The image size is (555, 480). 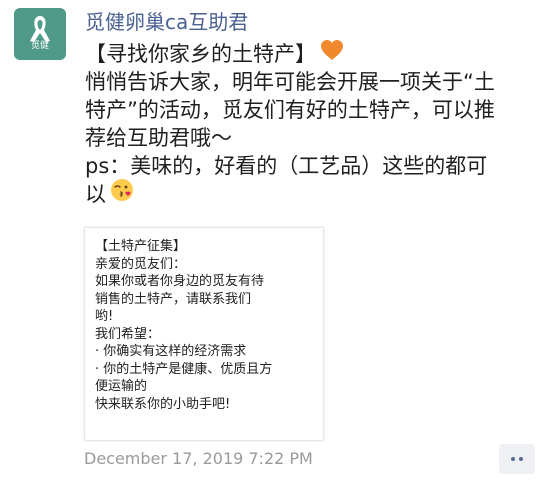 What do you see at coordinates (184, 369) in the screenshot?
I see `card-line: · 你的土特产是健康、优质且方` at bounding box center [184, 369].